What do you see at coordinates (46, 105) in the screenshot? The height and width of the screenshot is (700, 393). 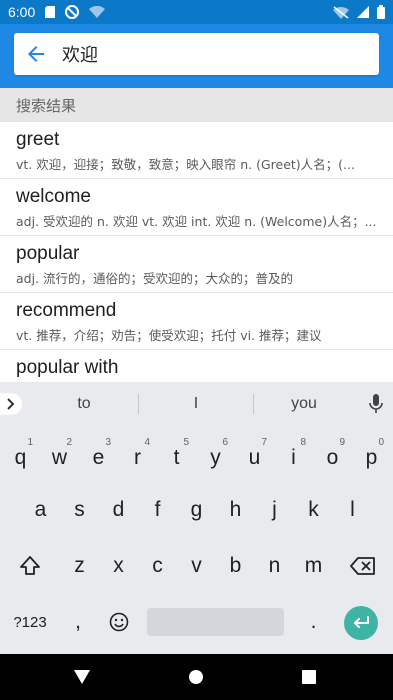 I see `section-title: 搜索结果` at bounding box center [46, 105].